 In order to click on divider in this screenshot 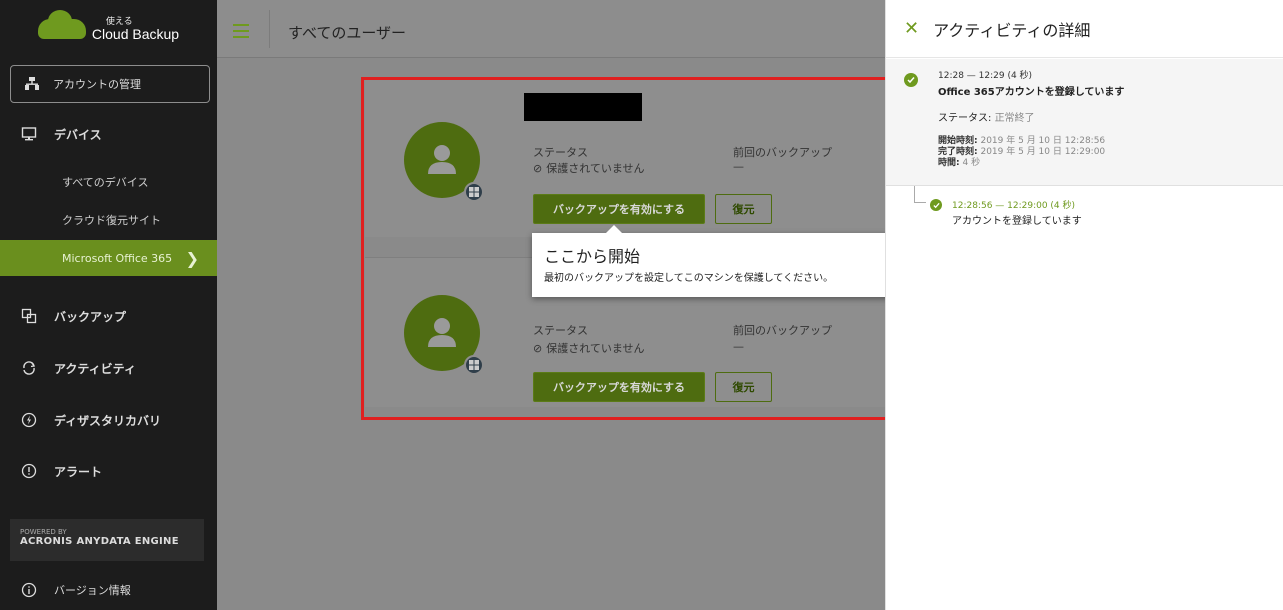, I will do `click(269, 29)`.